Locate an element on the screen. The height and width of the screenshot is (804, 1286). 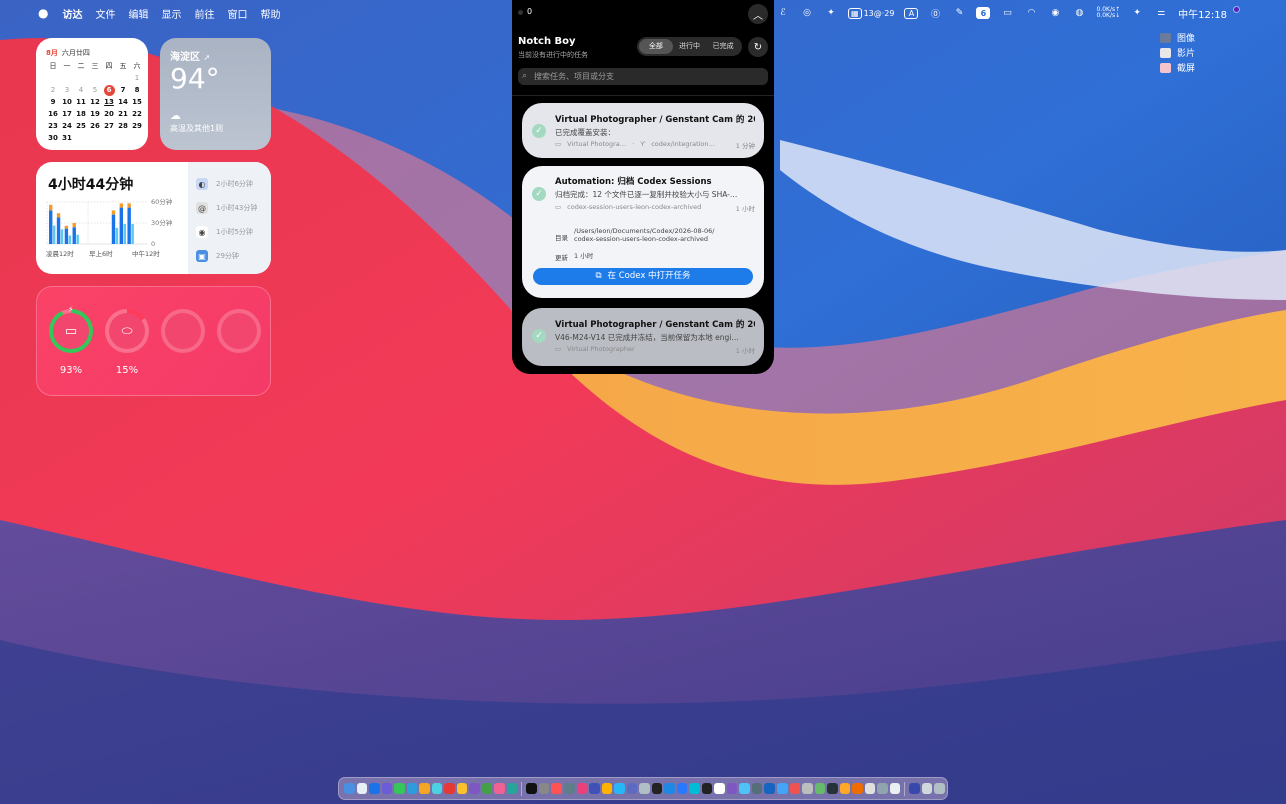
onepassword-icon: ⓪ is located at coordinates (935, 13).